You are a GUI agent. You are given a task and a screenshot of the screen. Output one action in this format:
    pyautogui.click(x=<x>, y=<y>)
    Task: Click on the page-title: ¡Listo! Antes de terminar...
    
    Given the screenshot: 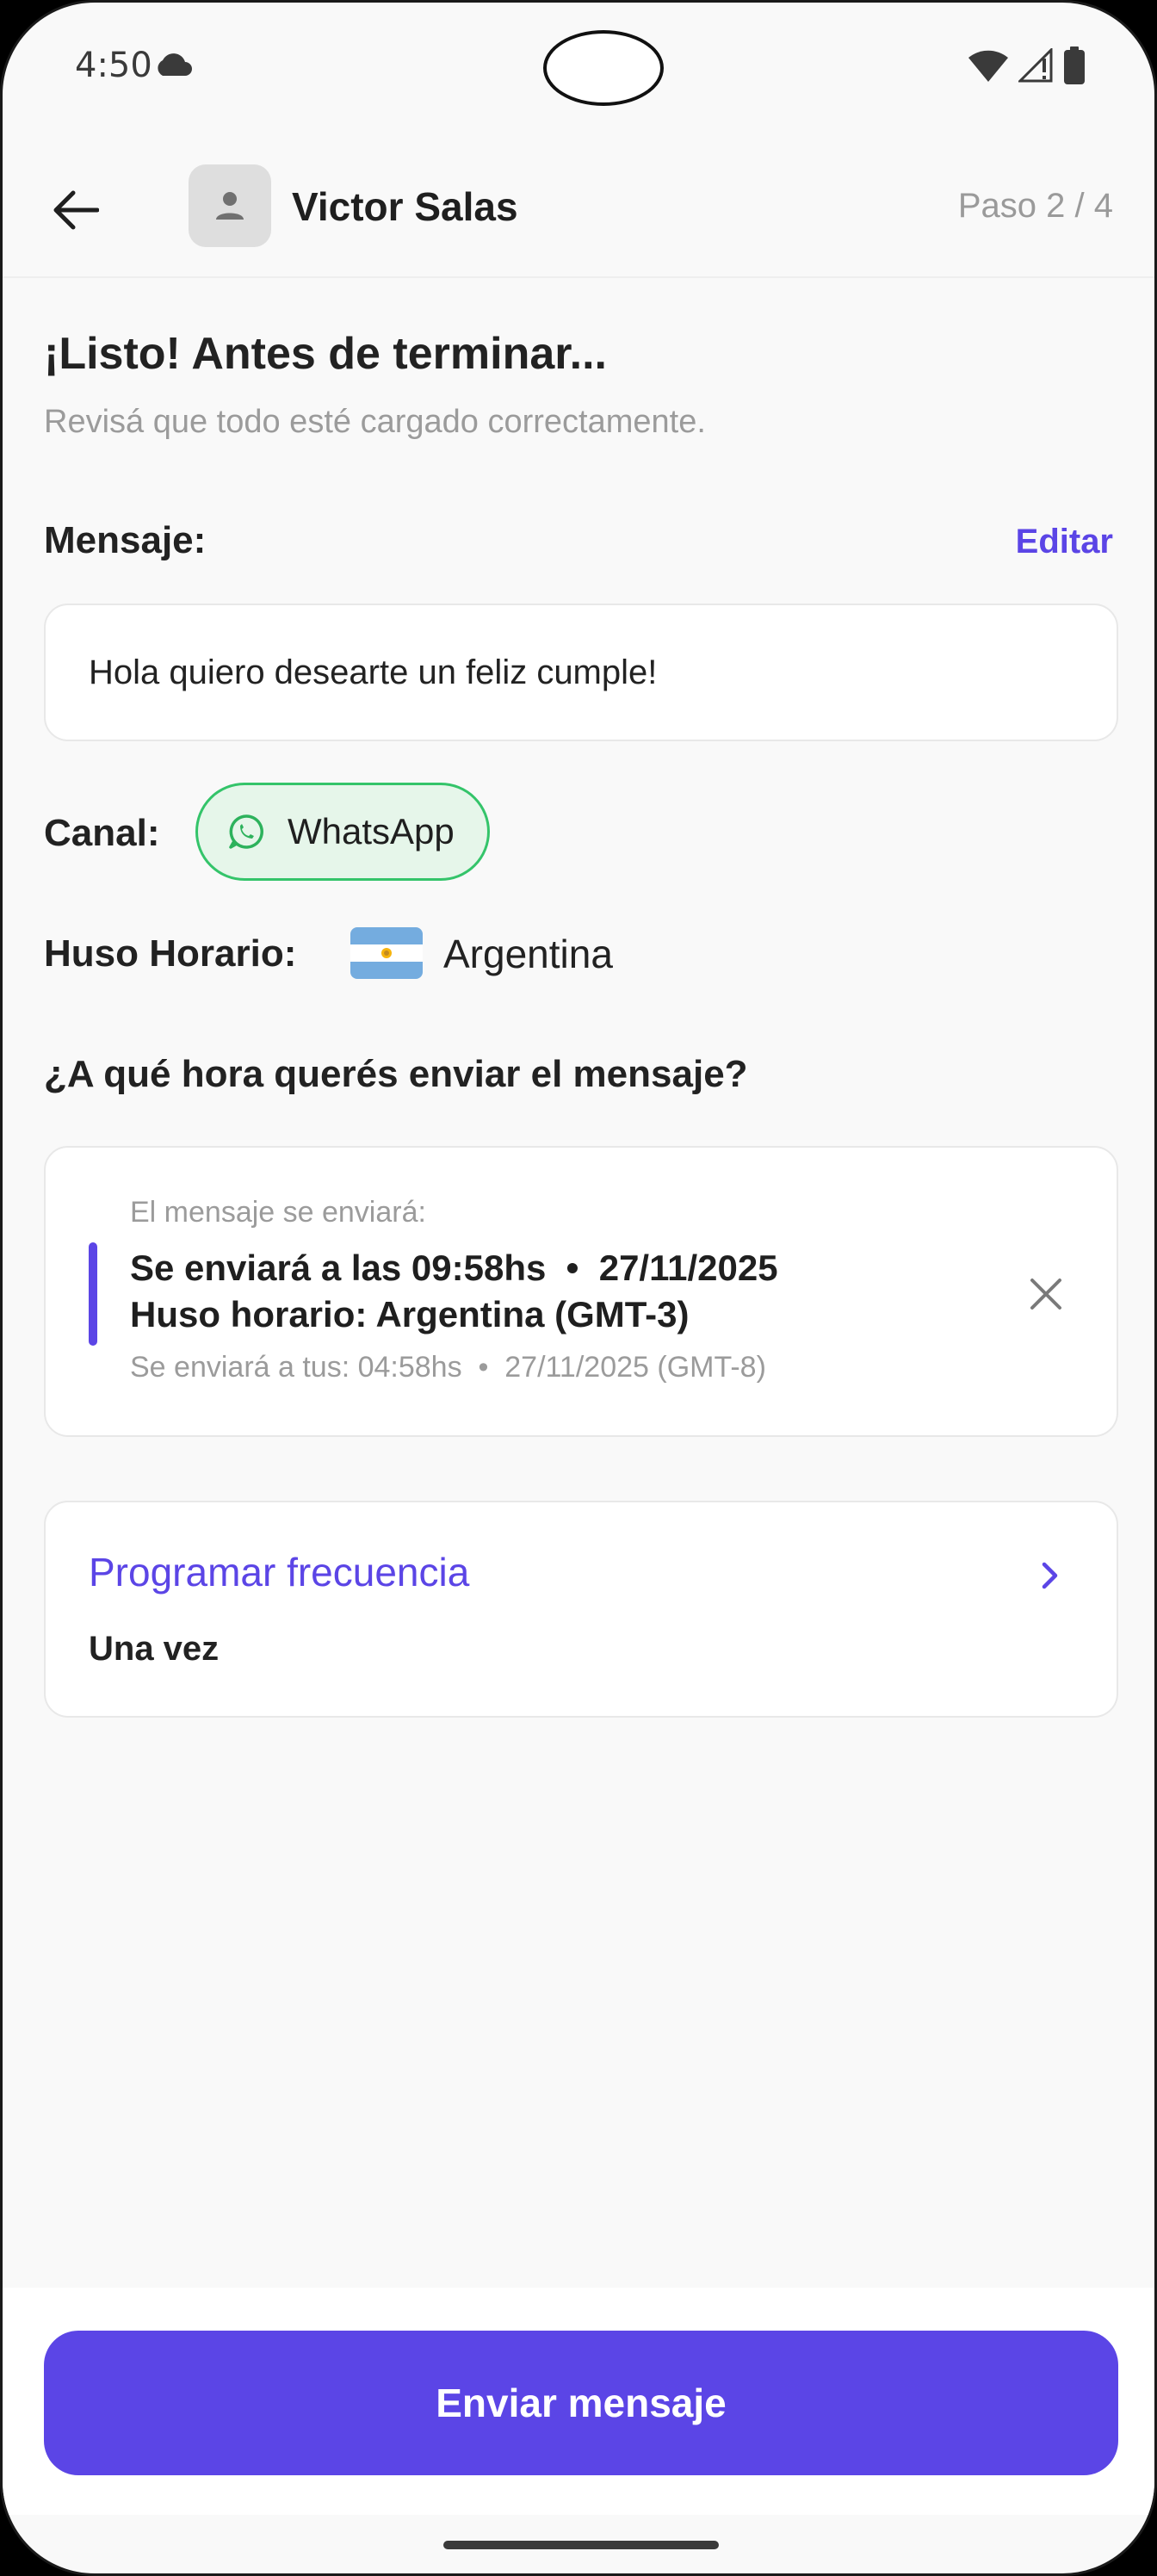 What is the action you would take?
    pyautogui.click(x=326, y=354)
    